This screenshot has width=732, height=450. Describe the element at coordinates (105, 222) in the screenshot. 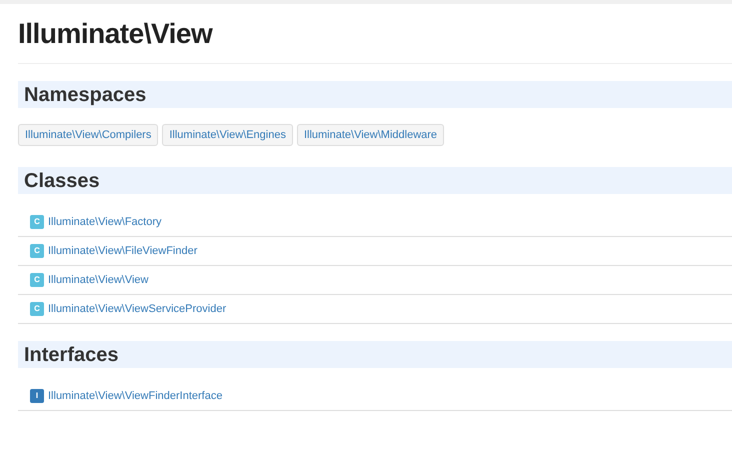

I see `item-link: Illuminate\View\Factory` at that location.